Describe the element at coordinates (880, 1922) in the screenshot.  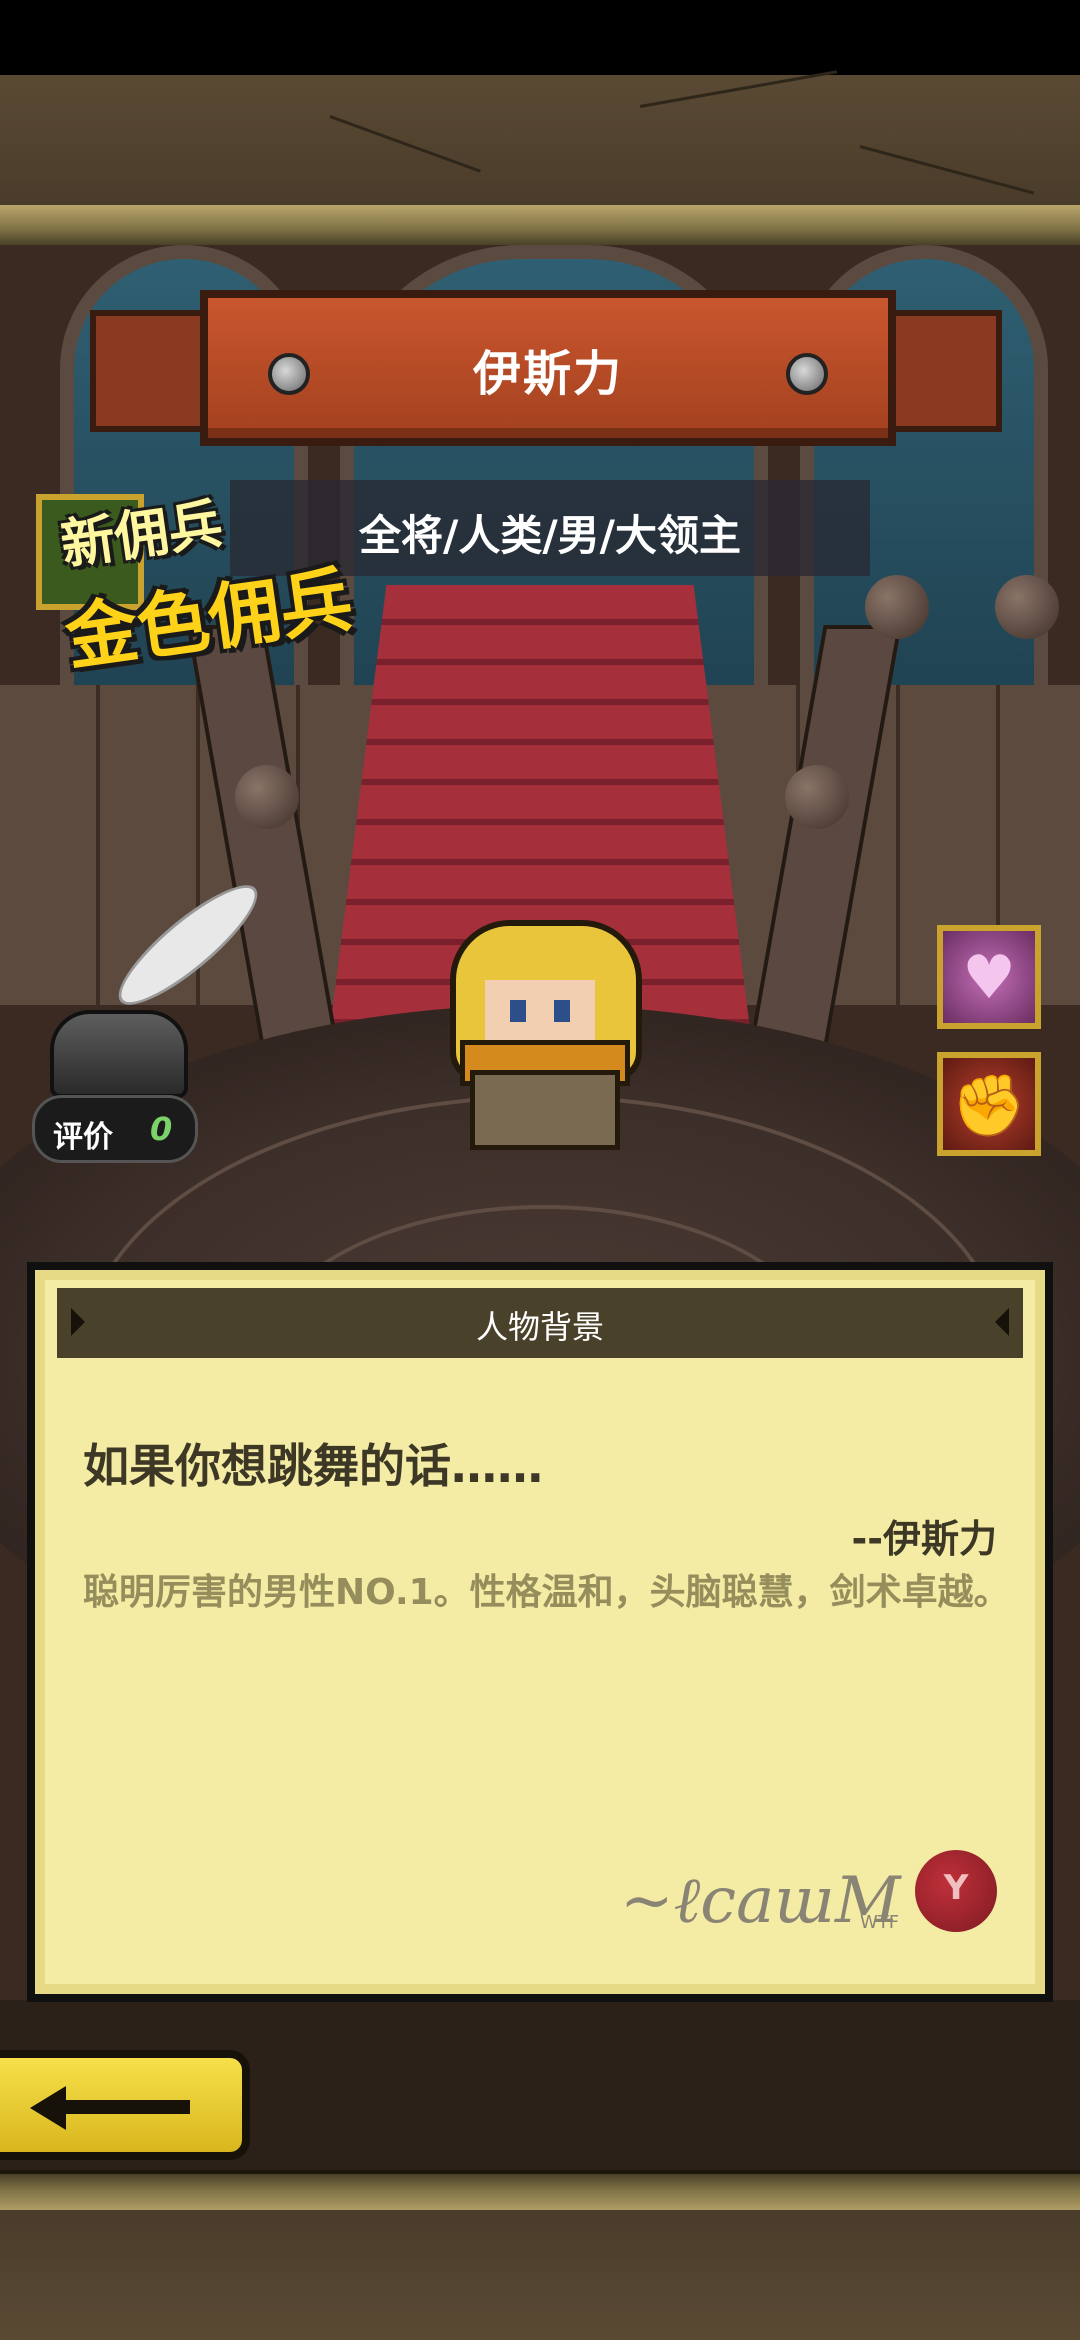
I see `signature-mark: WTF` at that location.